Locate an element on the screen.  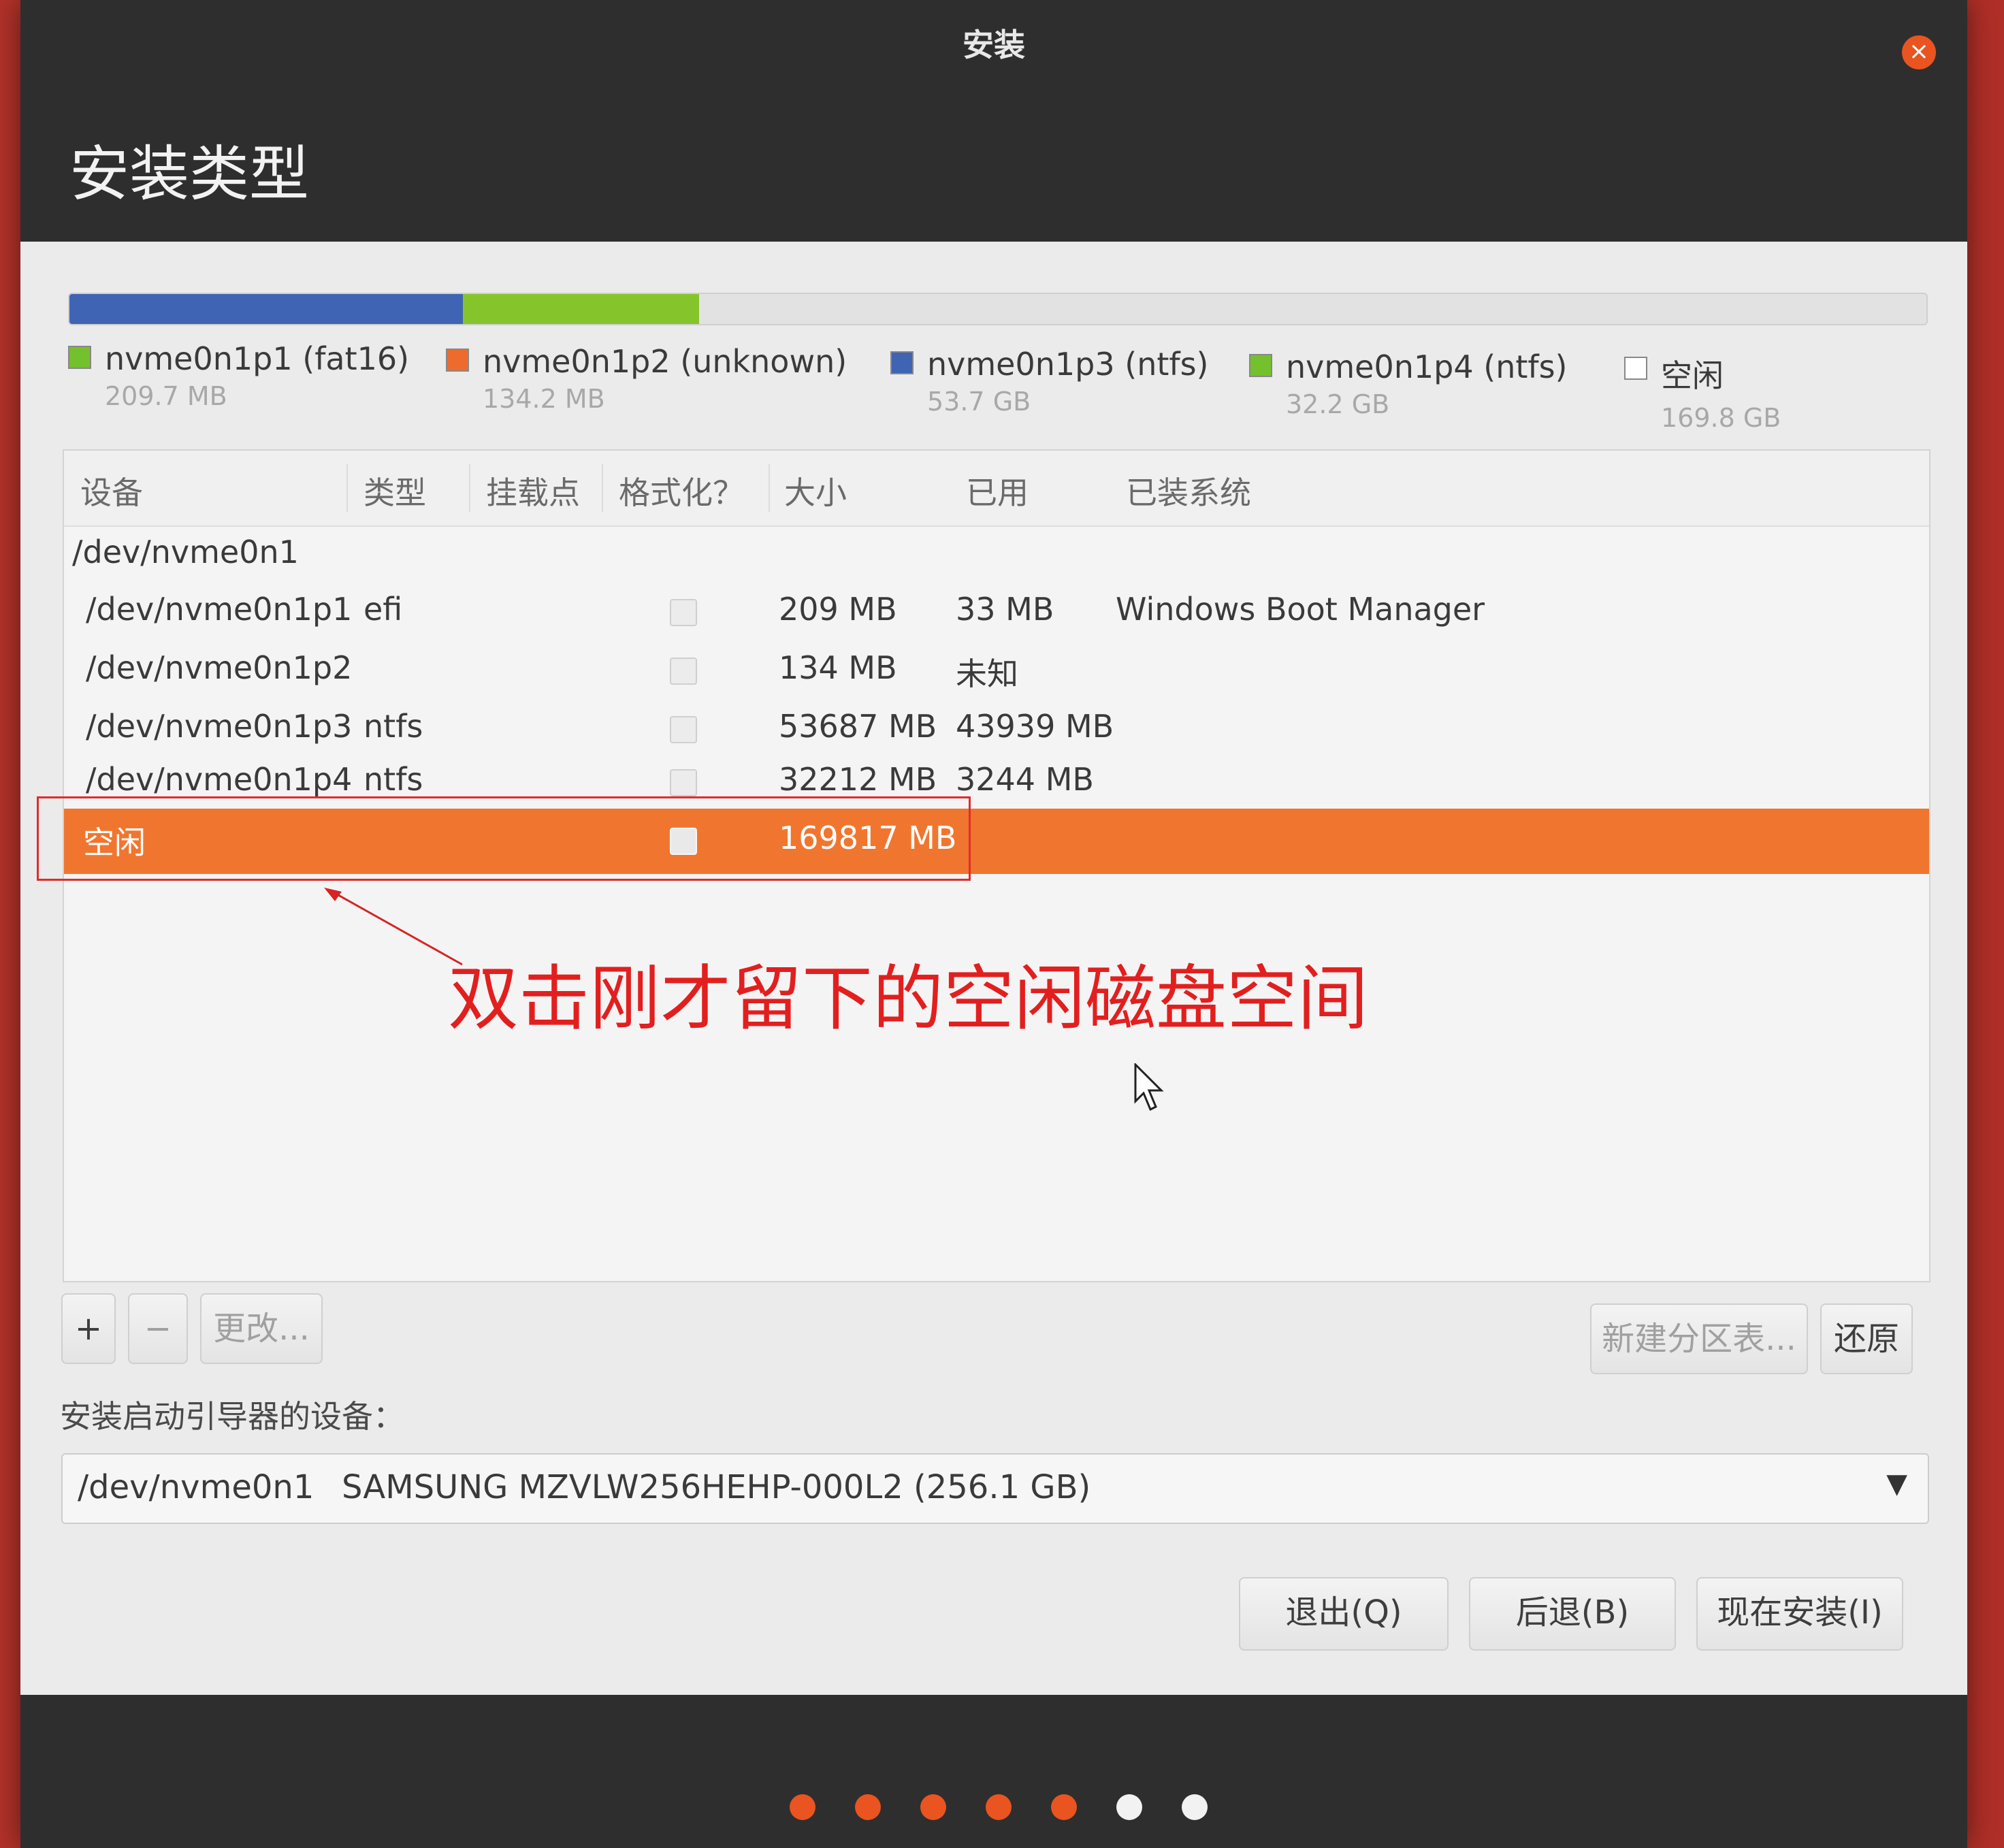
table-row: /dev/nvme0n1p2 134 MB 未知 is located at coordinates (997, 671).